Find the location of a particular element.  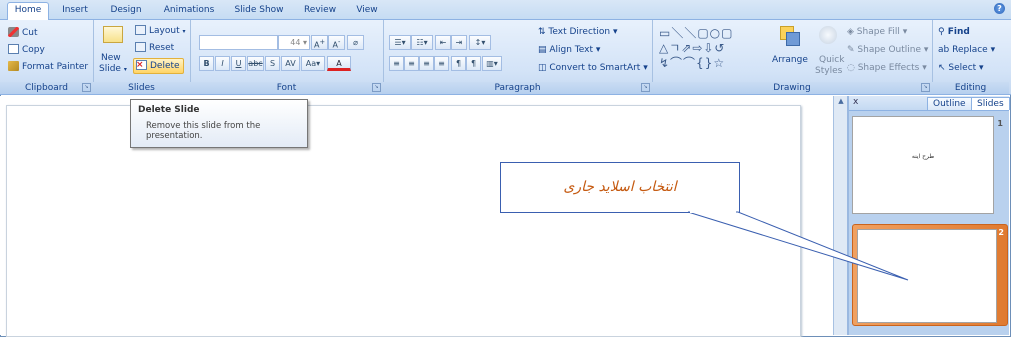

quick-styles-icon is located at coordinates (828, 35).